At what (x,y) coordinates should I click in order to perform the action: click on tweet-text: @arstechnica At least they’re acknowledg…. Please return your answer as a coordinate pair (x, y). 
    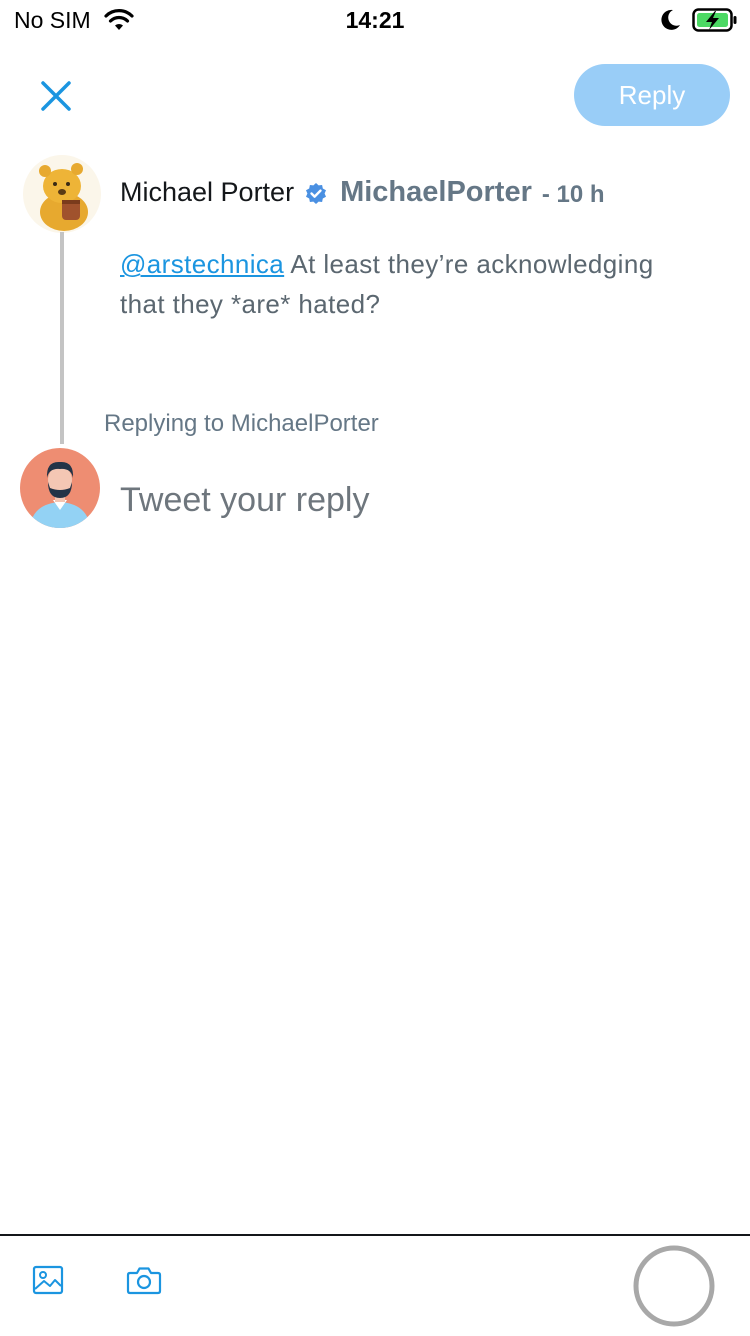
    Looking at the image, I should click on (400, 284).